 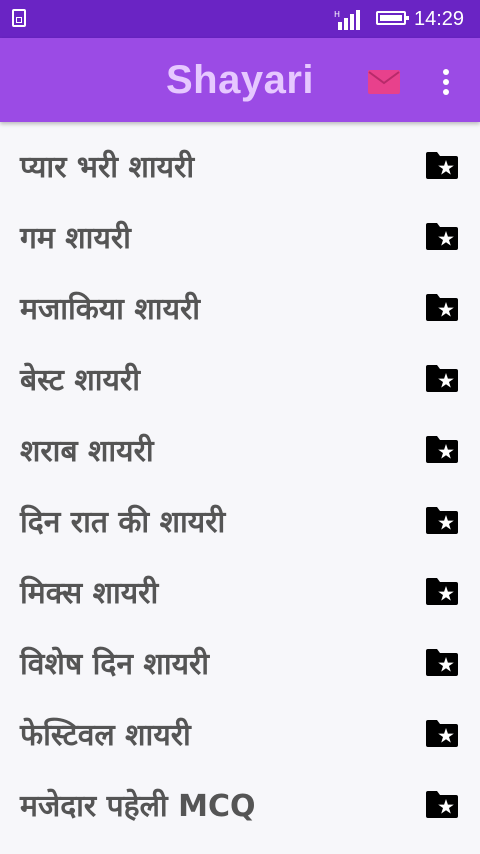 I want to click on list-item-label: बेस्ट शायरी, so click(x=80, y=380).